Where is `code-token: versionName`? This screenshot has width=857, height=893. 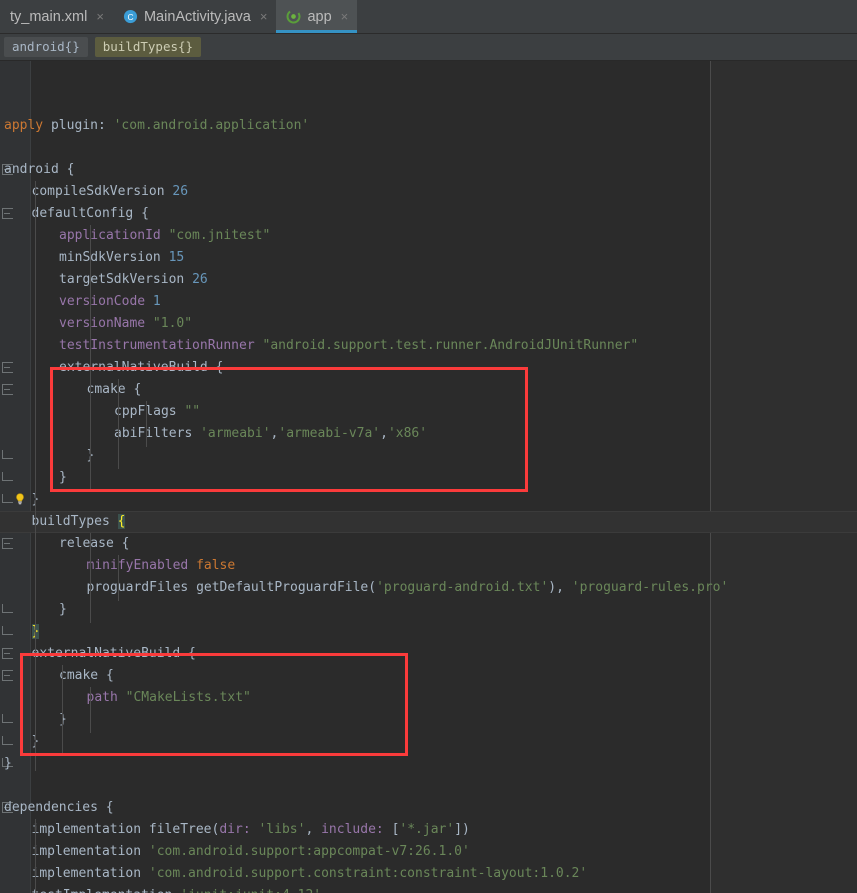
code-token: versionName is located at coordinates (106, 323).